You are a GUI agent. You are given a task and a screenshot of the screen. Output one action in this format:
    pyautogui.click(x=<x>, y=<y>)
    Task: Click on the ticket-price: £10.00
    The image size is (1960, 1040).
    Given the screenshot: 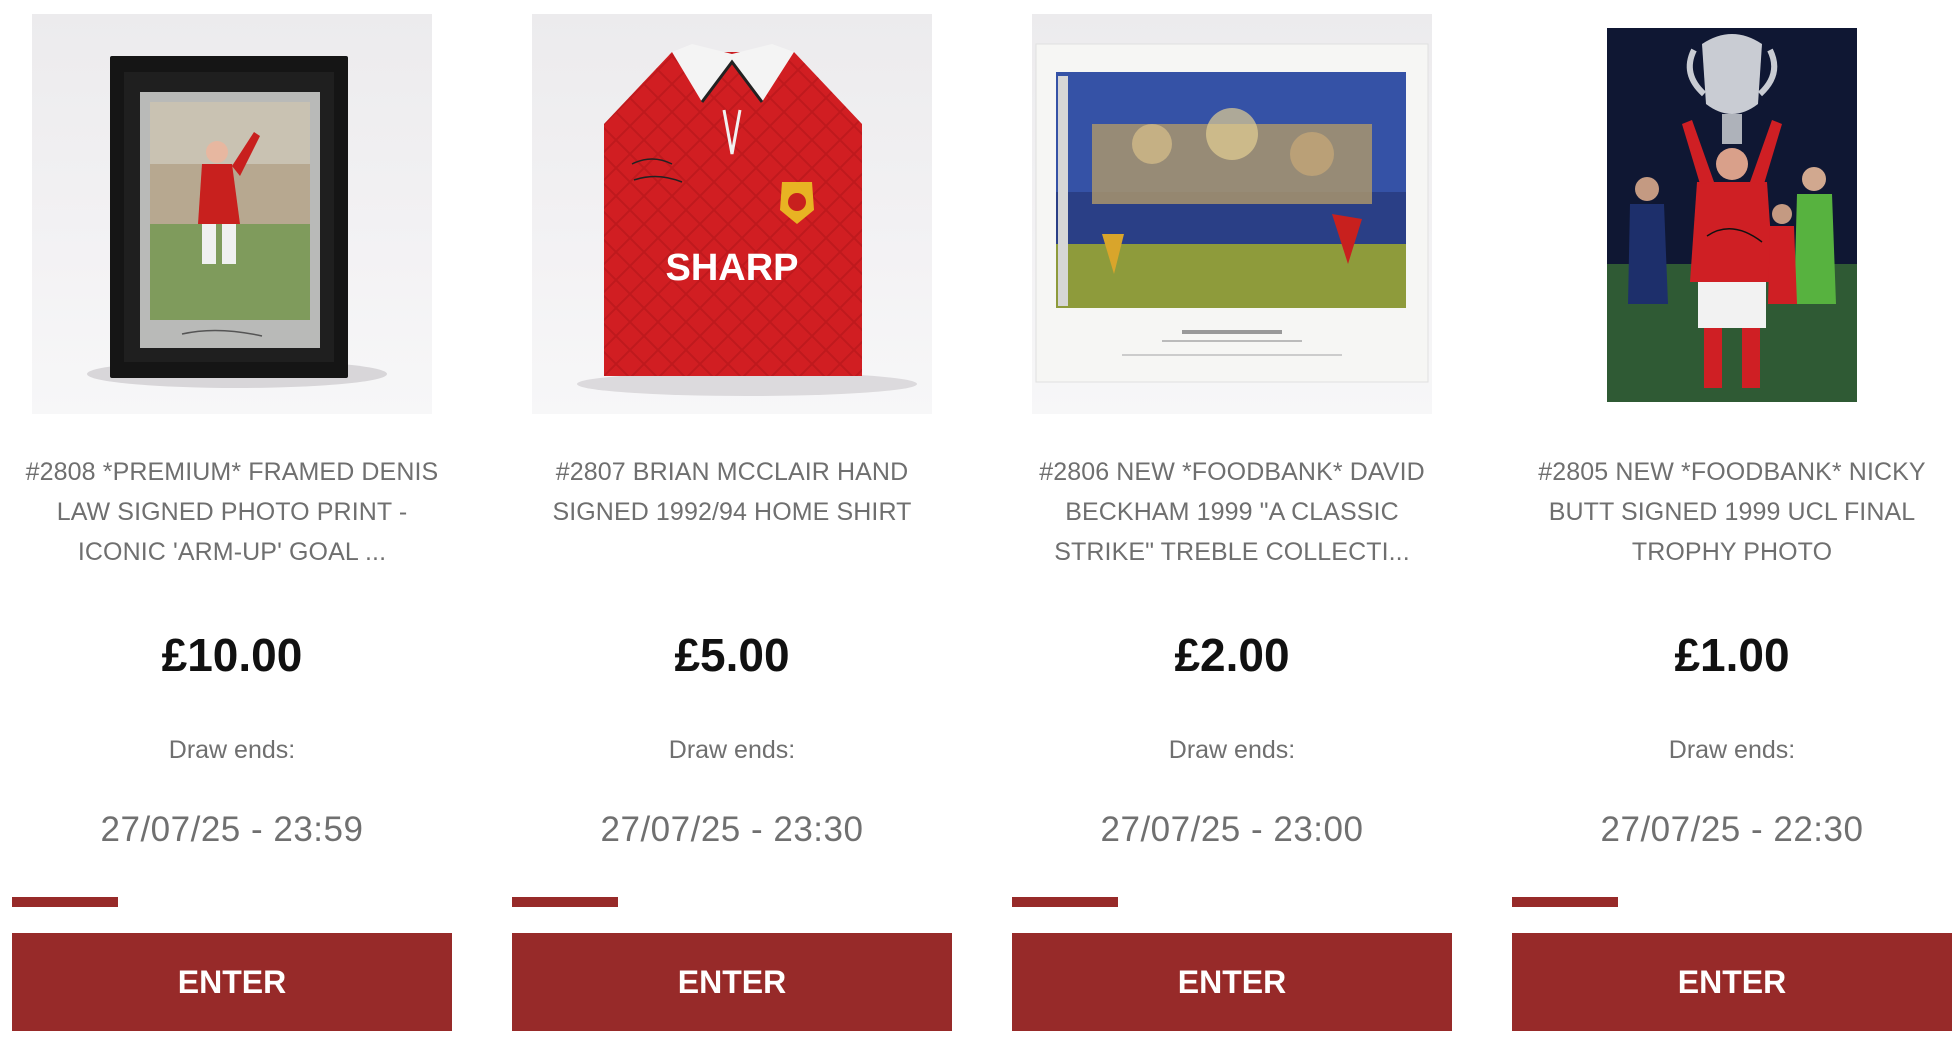 What is the action you would take?
    pyautogui.click(x=232, y=655)
    